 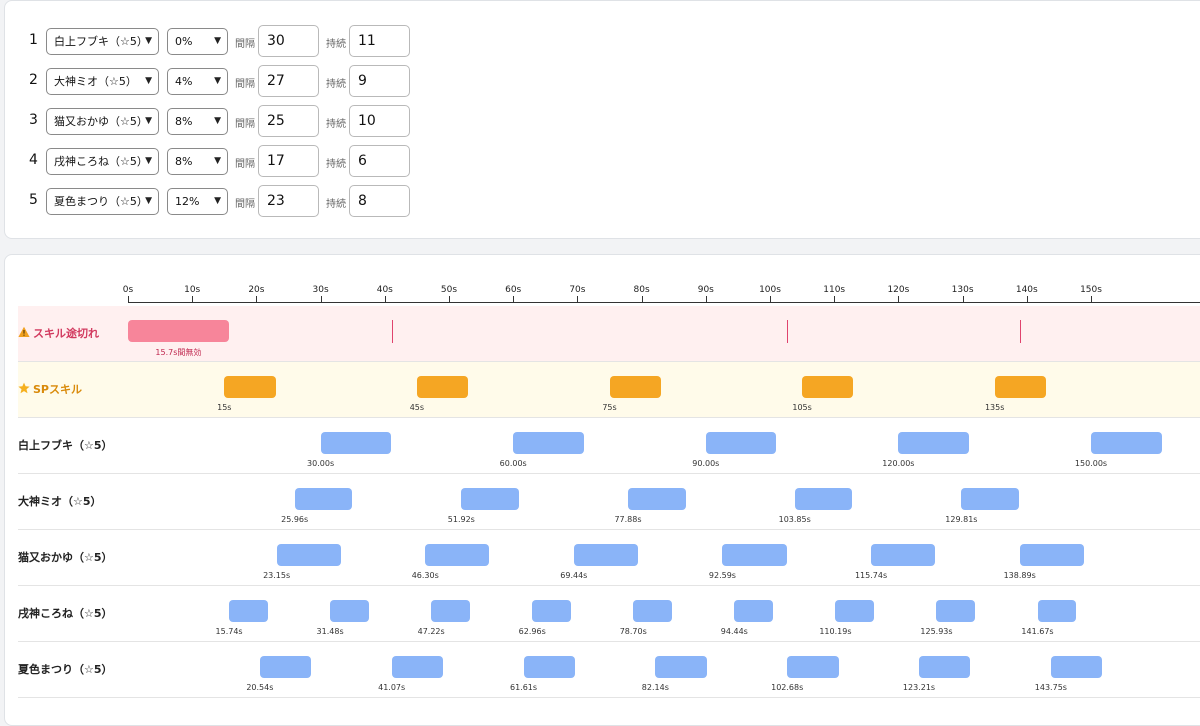 What do you see at coordinates (224, 407) in the screenshot?
I see `sp-skill-time: 15s` at bounding box center [224, 407].